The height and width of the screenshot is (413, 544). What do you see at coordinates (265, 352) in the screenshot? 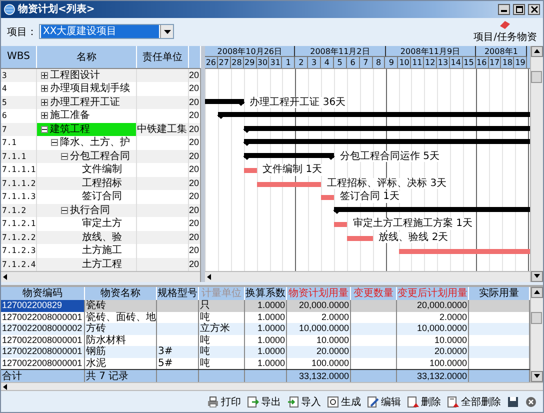
I see `table-row: 1270022008000001 钢筋 3# 吨 1.0000 20.0000 20.0000` at bounding box center [265, 352].